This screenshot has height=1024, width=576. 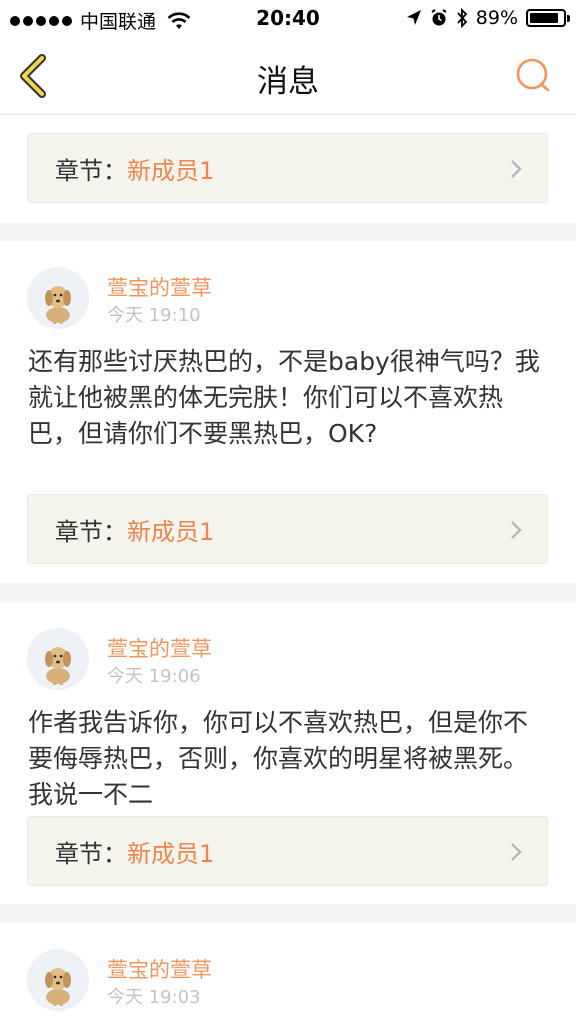 What do you see at coordinates (154, 315) in the screenshot?
I see `timestamp: 今天 19:10` at bounding box center [154, 315].